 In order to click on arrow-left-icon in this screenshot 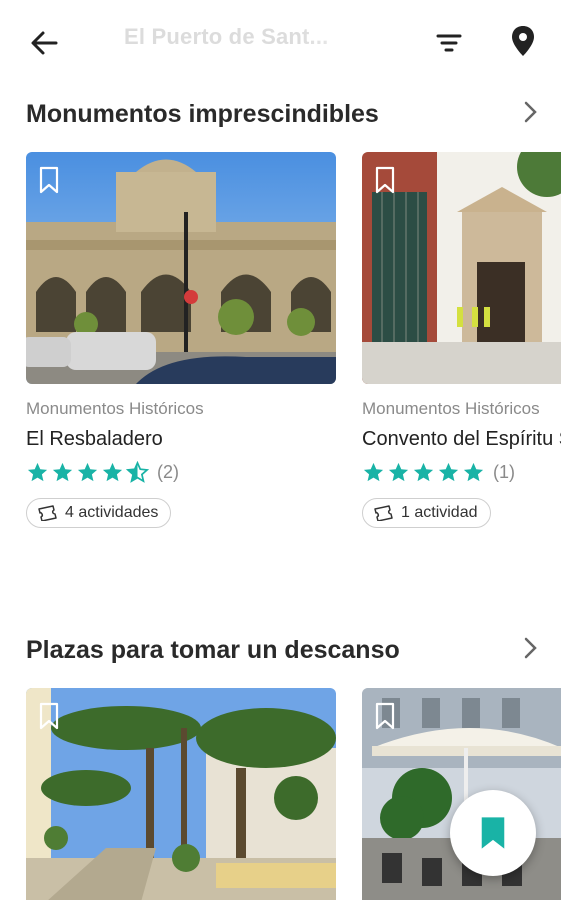, I will do `click(45, 43)`.